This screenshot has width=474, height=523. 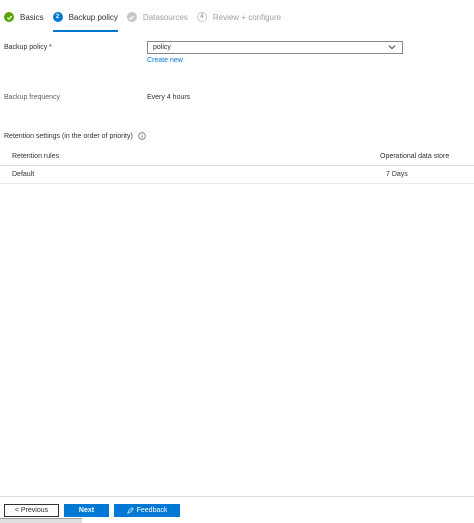 What do you see at coordinates (275, 47) in the screenshot?
I see `backup-policy-dropdown: policy` at bounding box center [275, 47].